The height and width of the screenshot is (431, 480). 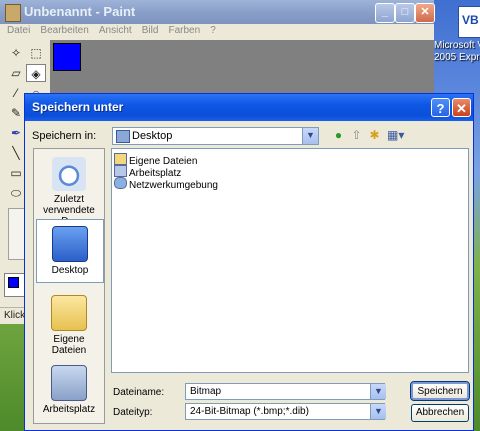 What do you see at coordinates (206, 391) in the screenshot?
I see `filename-value: Bitmap` at bounding box center [206, 391].